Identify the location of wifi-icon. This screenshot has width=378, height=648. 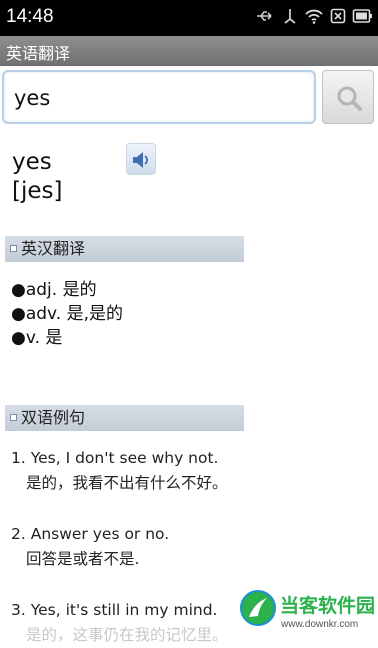
(314, 16).